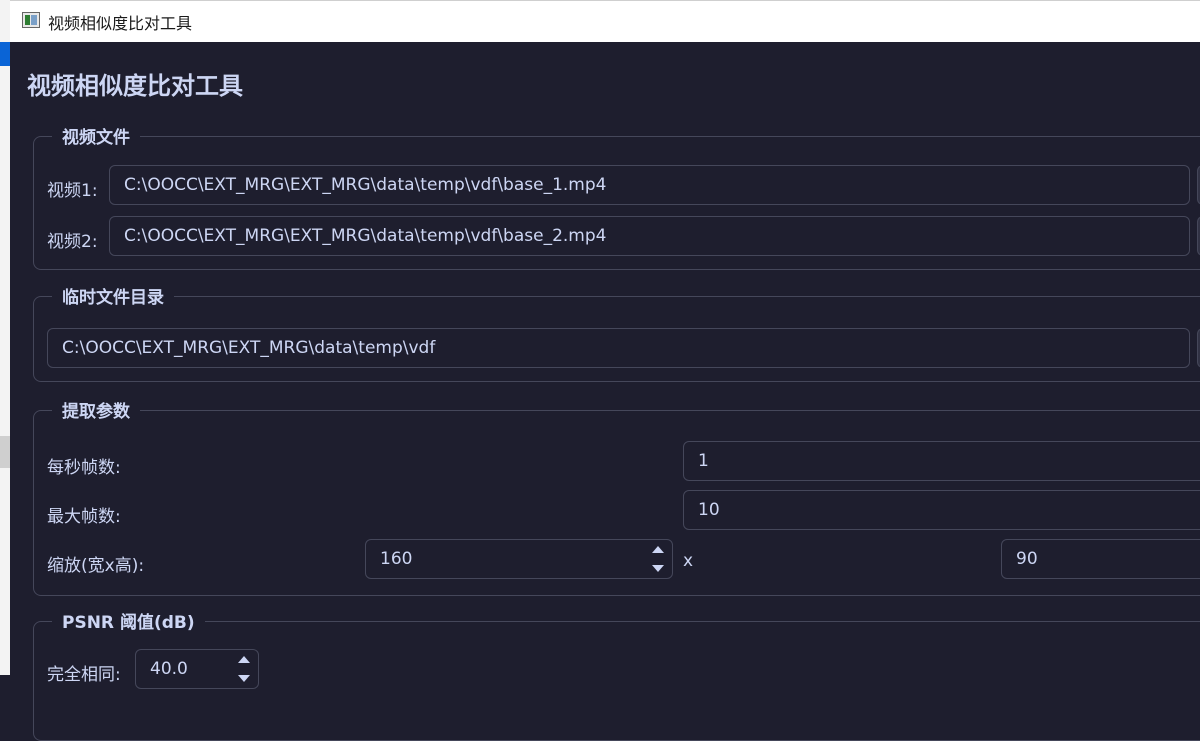 This screenshot has height=741, width=1200. Describe the element at coordinates (5, 452) in the screenshot. I see `left-edge-scroll-mark` at that location.